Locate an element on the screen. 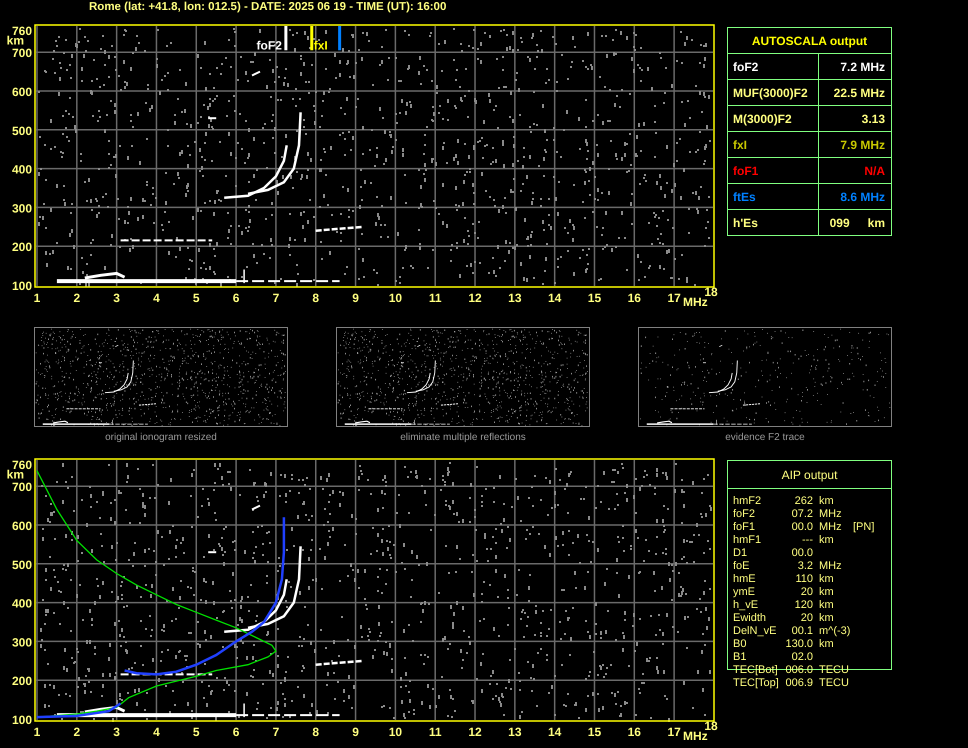 This screenshot has height=748, width=968. value-text: 7.2 MHz is located at coordinates (862, 67).